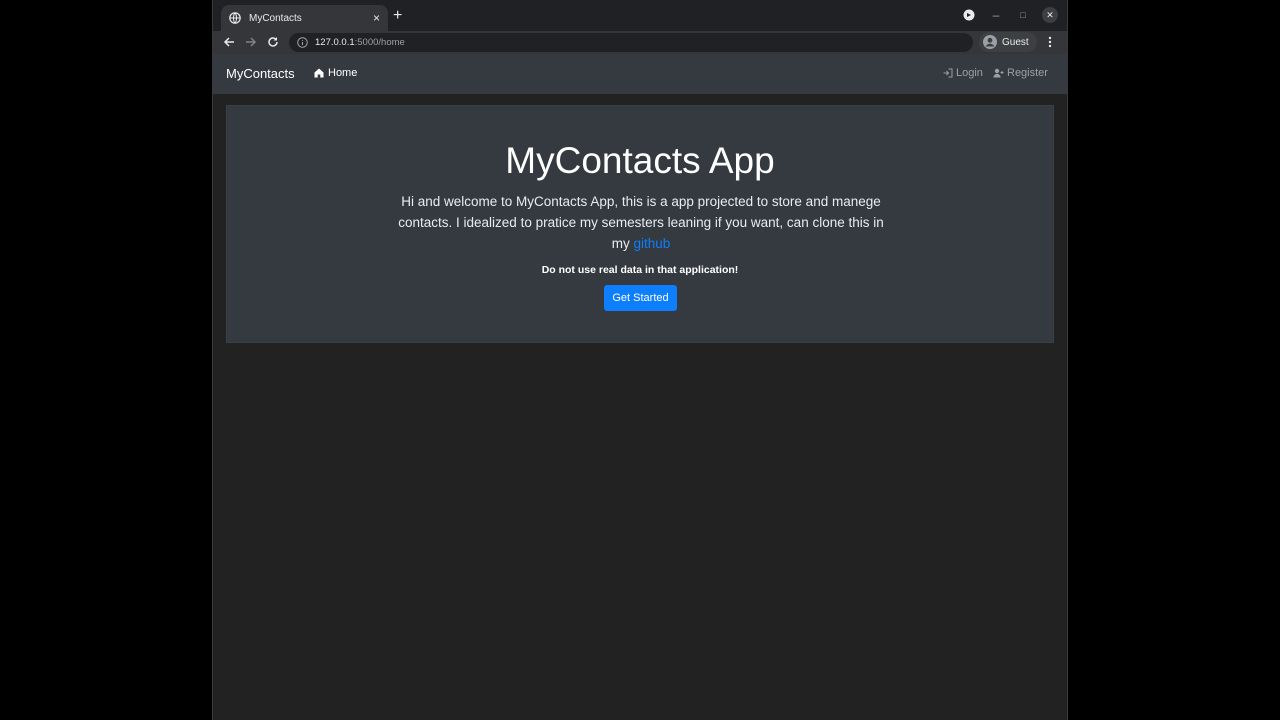 Image resolution: width=1280 pixels, height=720 pixels. Describe the element at coordinates (640, 160) in the screenshot. I see `hero-title: MyContacts App` at that location.